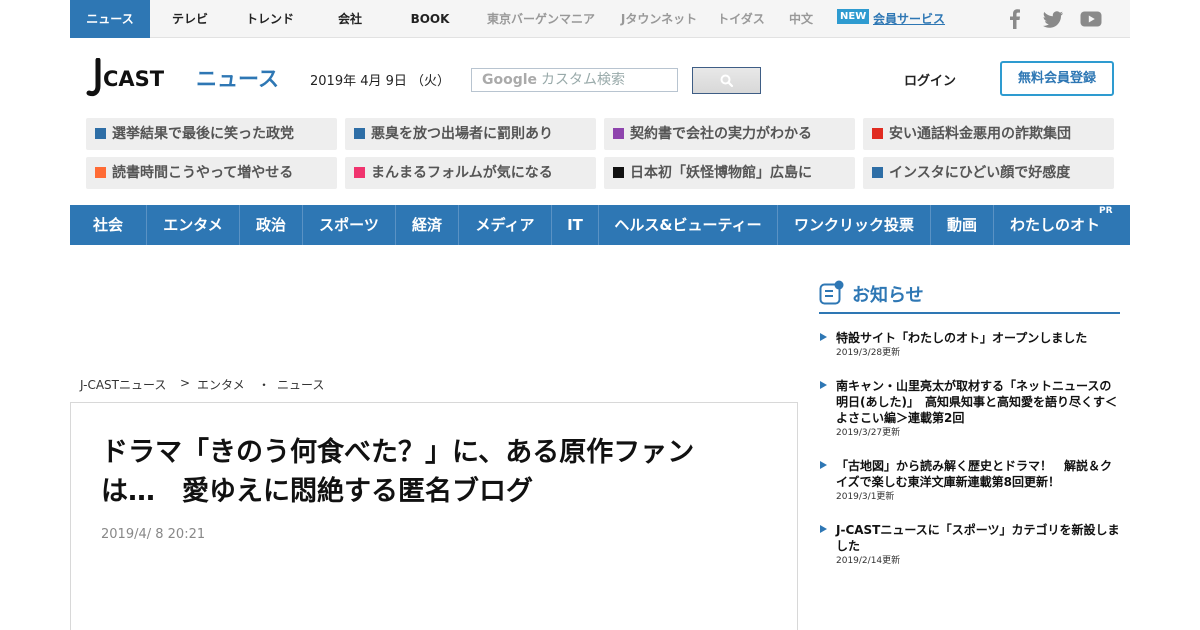 The height and width of the screenshot is (630, 1200). Describe the element at coordinates (575, 225) in the screenshot. I see `category-it: IT` at that location.